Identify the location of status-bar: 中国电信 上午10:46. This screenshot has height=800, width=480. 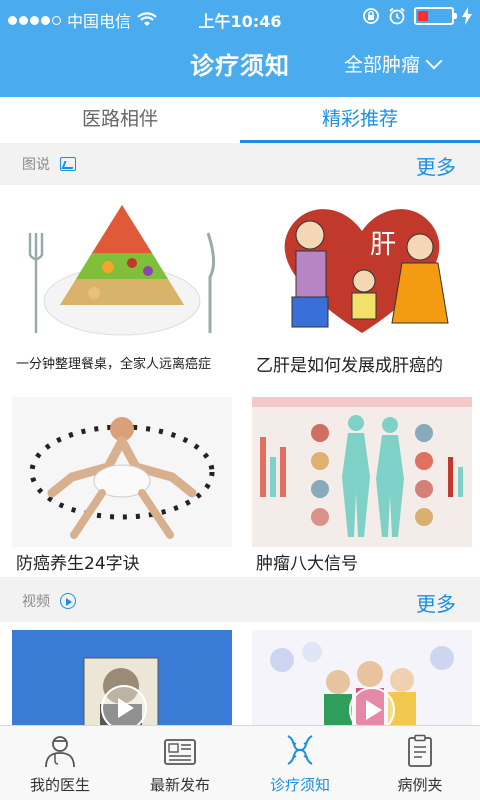
(240, 18).